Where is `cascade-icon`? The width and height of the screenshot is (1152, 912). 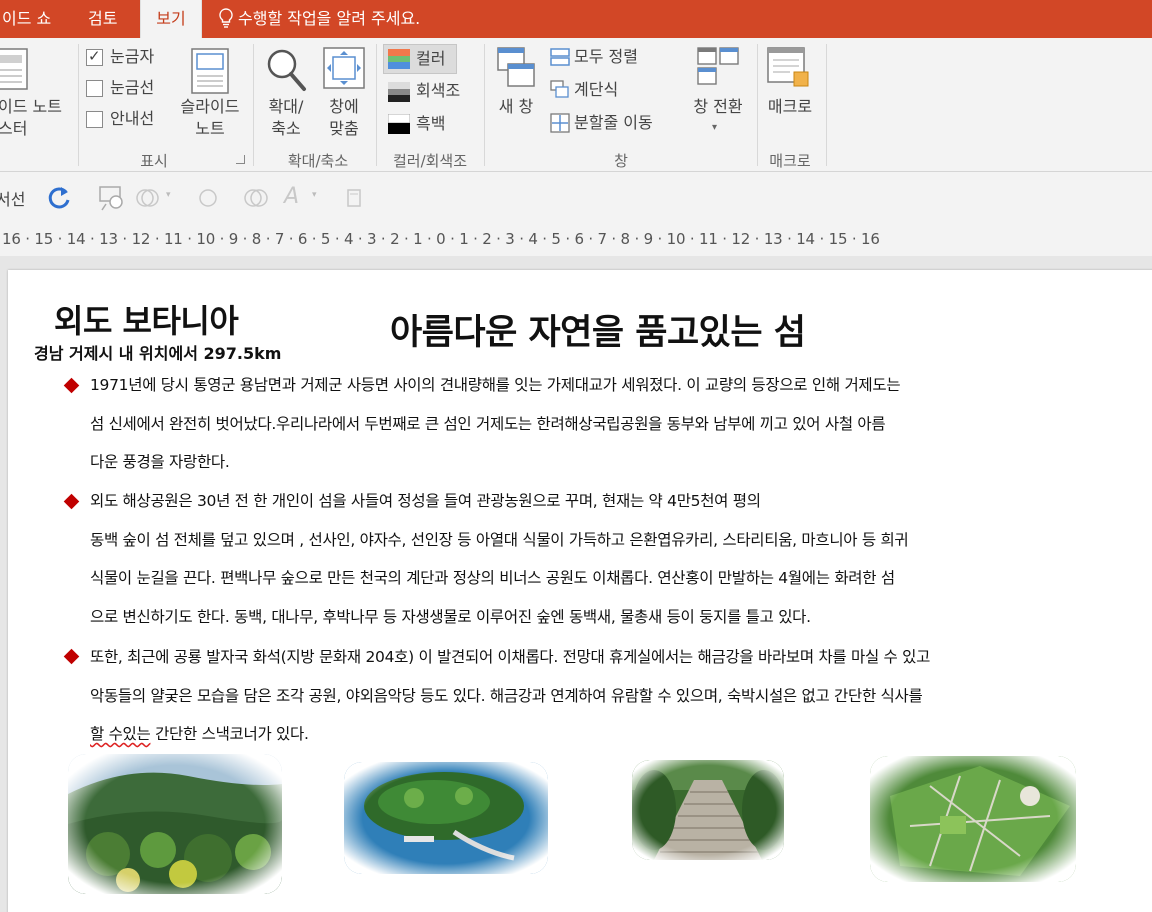
cascade-icon is located at coordinates (560, 89).